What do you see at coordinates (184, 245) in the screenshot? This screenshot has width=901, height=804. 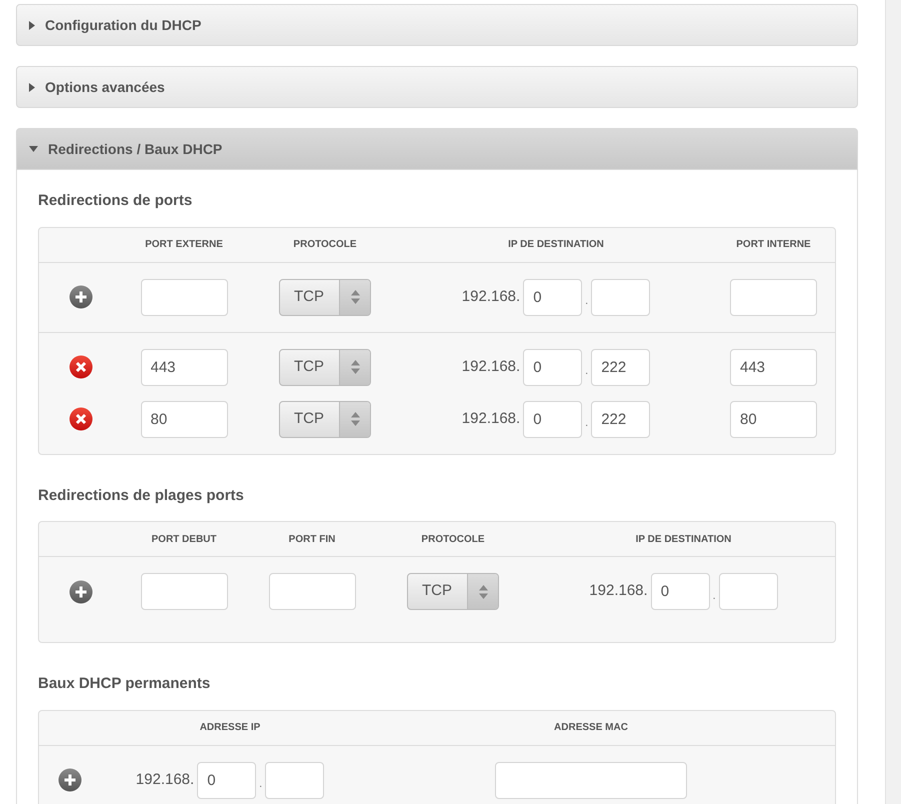 I see `column-header: PORT EXTERNE` at bounding box center [184, 245].